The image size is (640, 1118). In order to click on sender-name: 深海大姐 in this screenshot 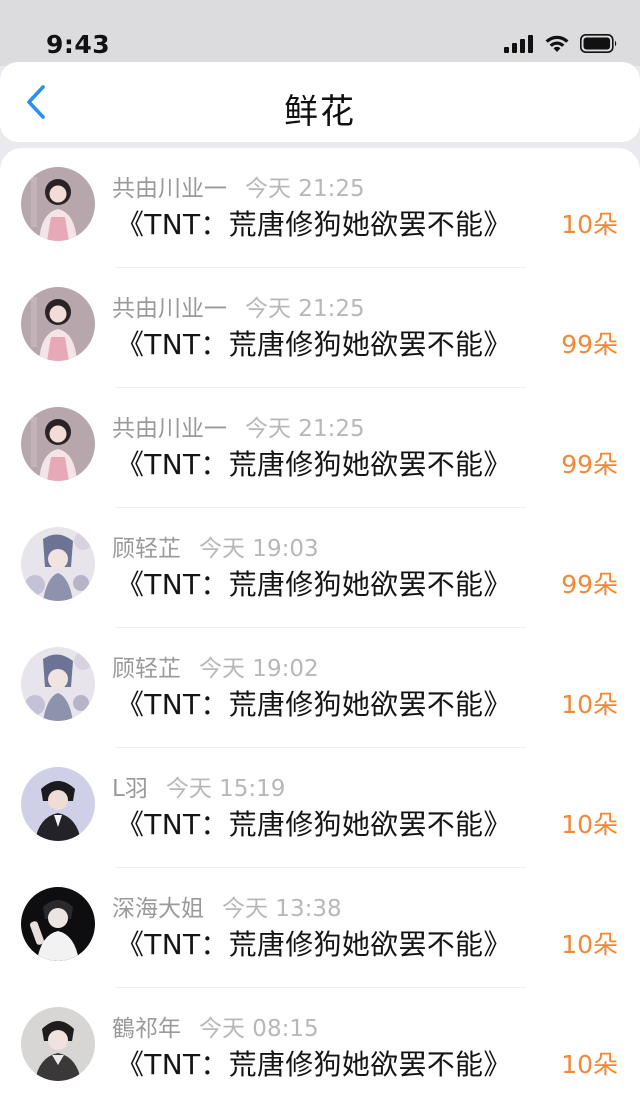, I will do `click(158, 909)`.